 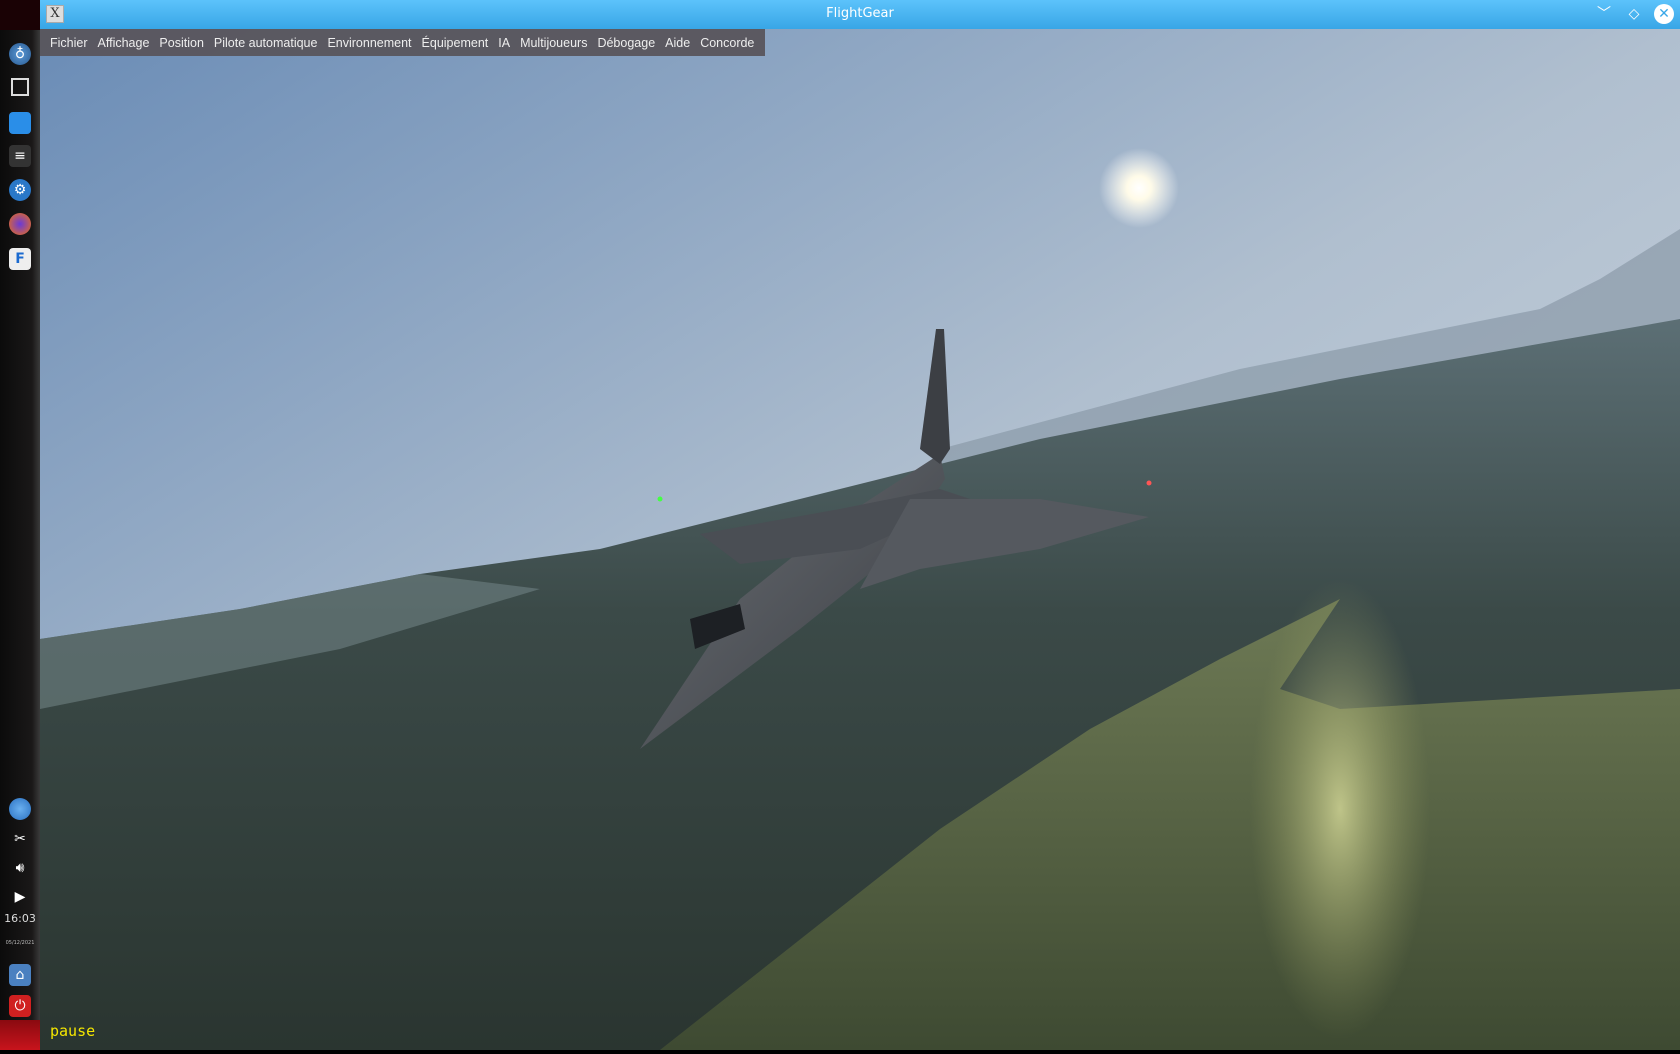 What do you see at coordinates (20, 809) in the screenshot?
I see `network-icon` at bounding box center [20, 809].